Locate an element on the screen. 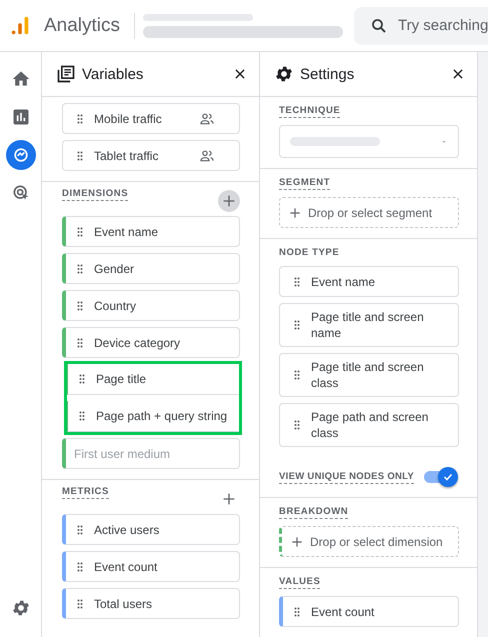 This screenshot has height=637, width=488. segment-chip: Mobile traffic is located at coordinates (151, 118).